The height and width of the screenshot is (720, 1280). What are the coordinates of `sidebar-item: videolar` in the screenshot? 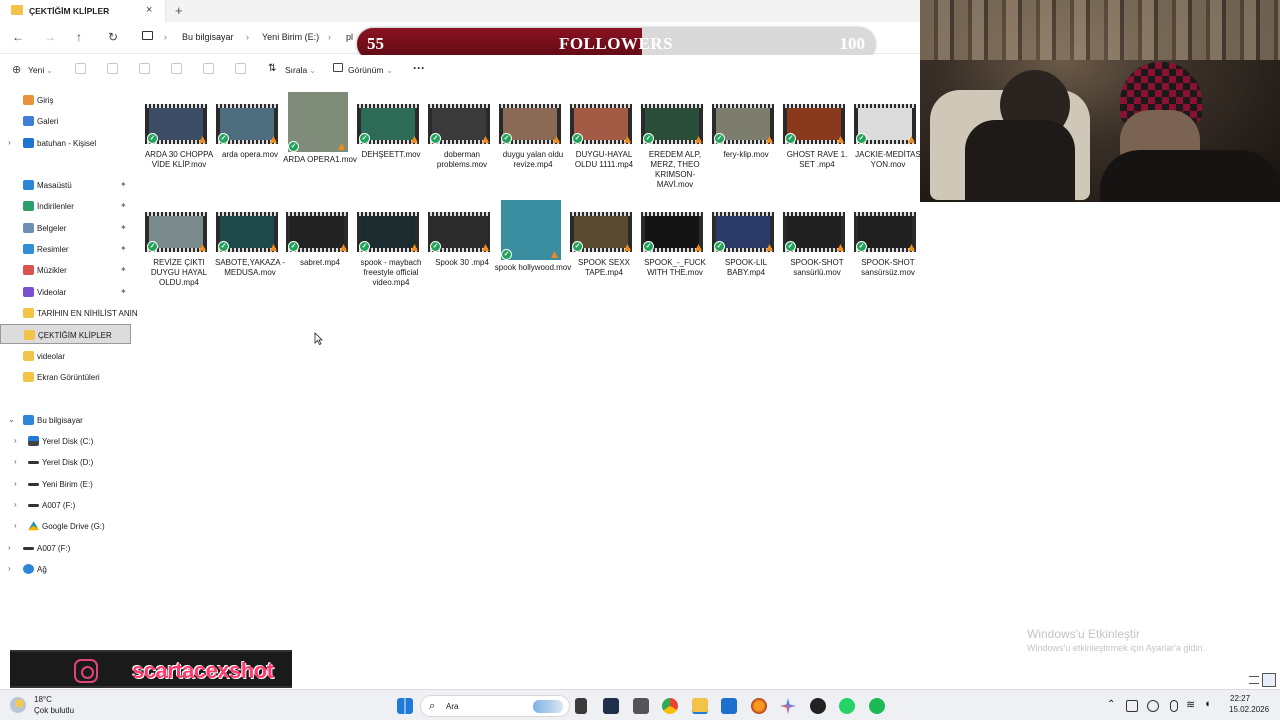 It's located at (65, 356).